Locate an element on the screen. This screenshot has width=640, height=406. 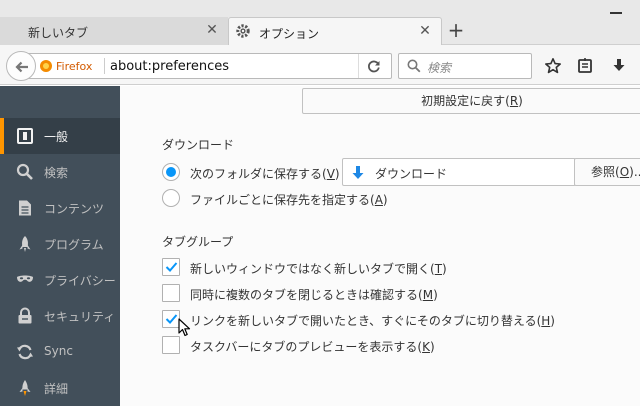
preferences-sidebar: 一般 検索 コンテンツ プログラム プライバシー セキュリティ Sync 詳細 is located at coordinates (60, 246).